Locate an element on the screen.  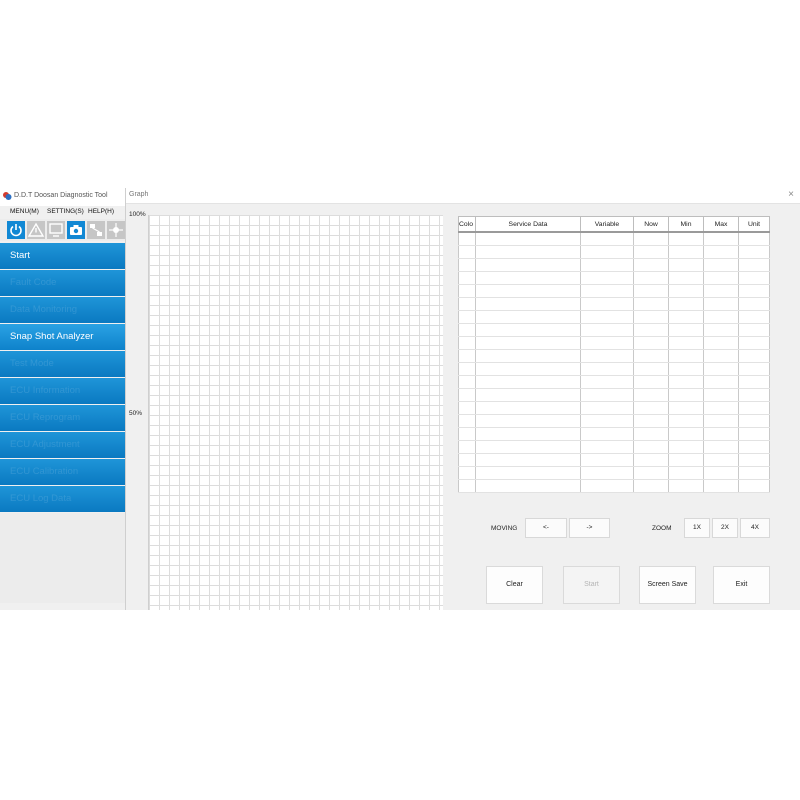
move-left-button: <- is located at coordinates (546, 528).